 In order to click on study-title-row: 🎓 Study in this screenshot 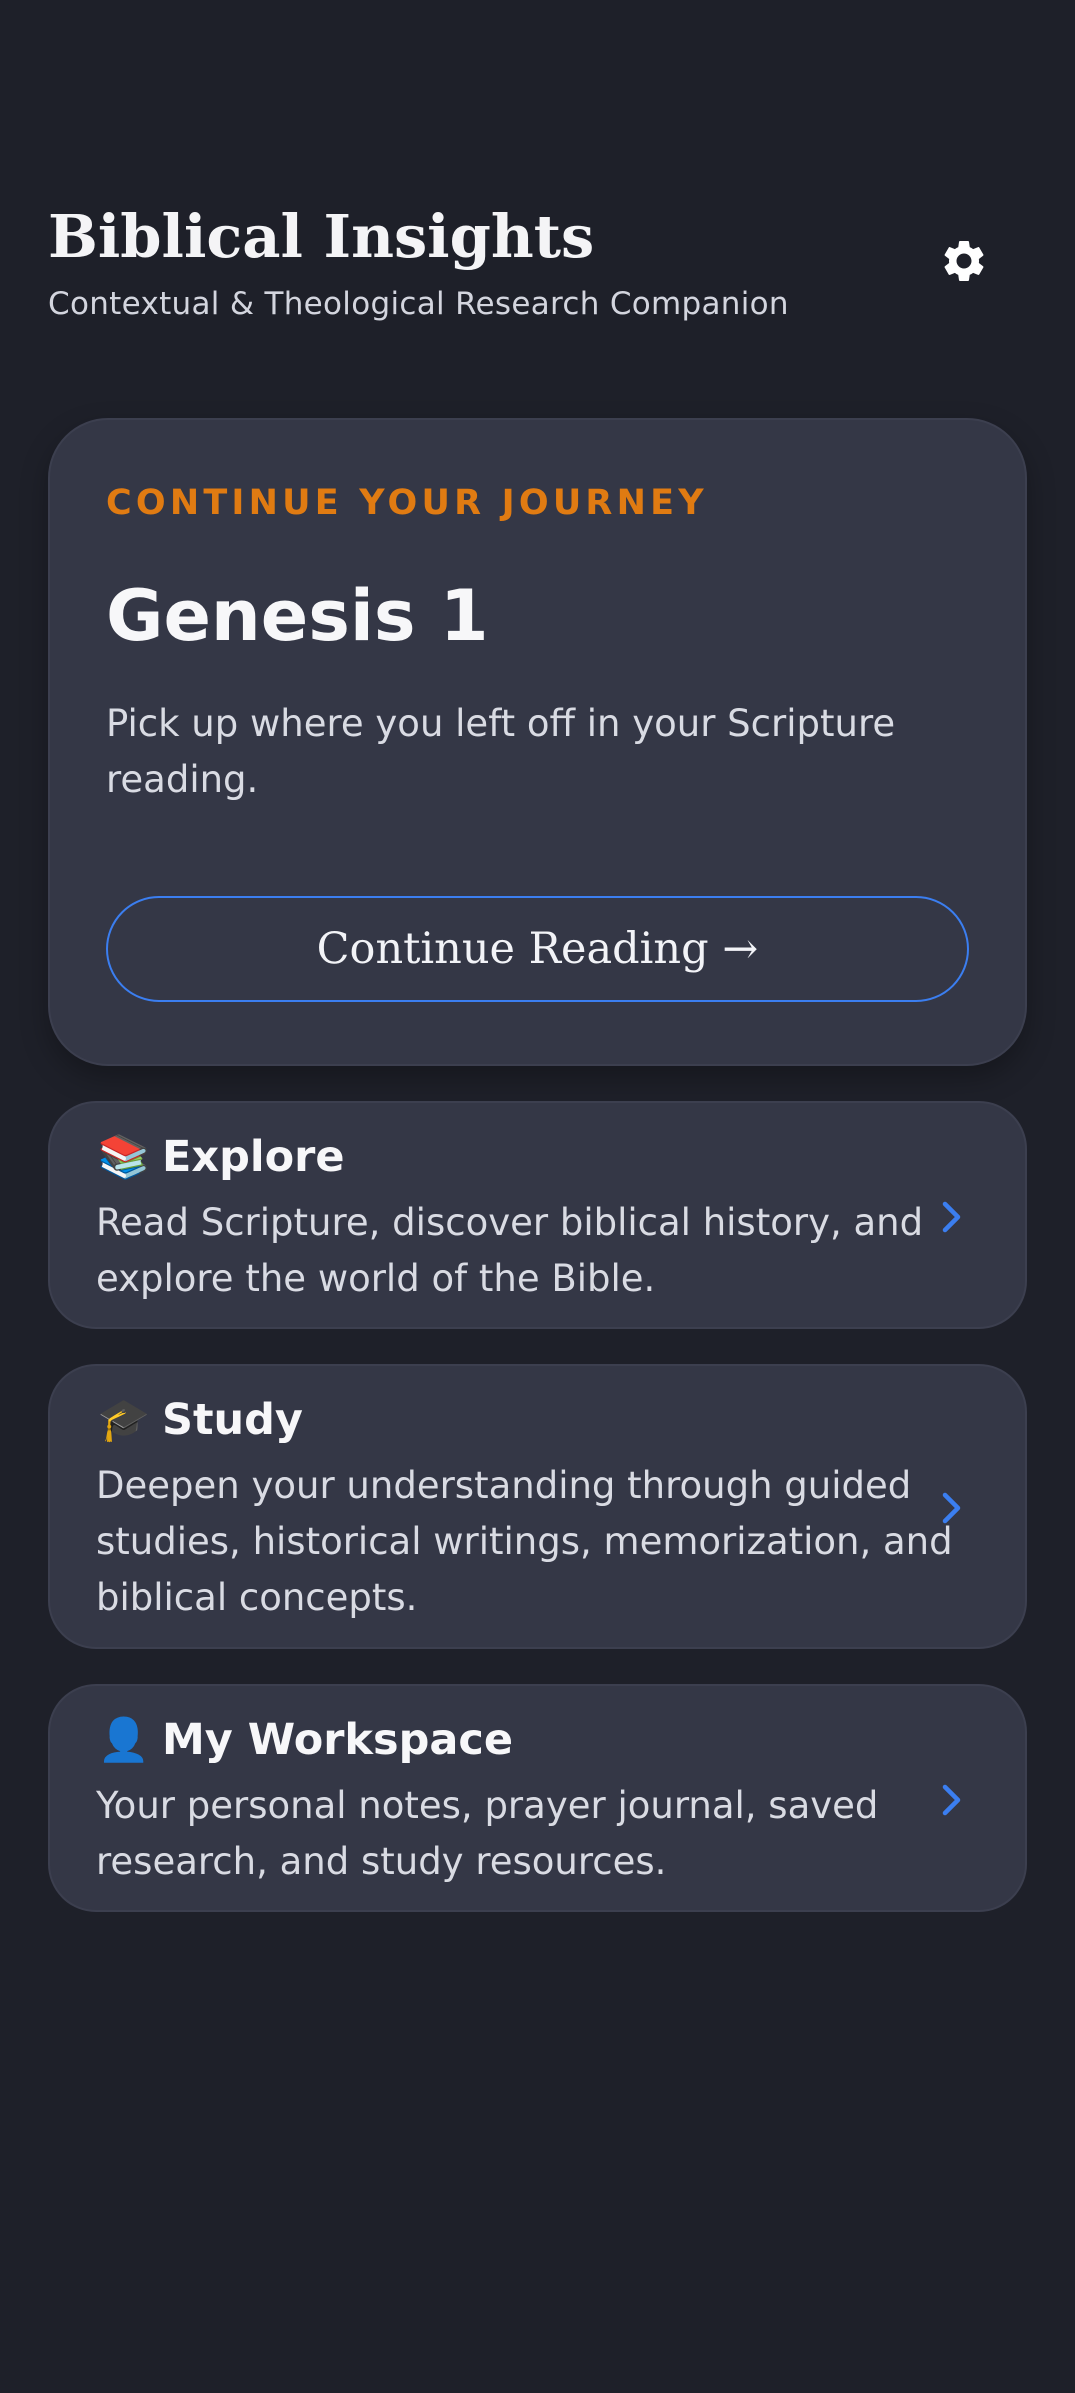, I will do `click(199, 1420)`.